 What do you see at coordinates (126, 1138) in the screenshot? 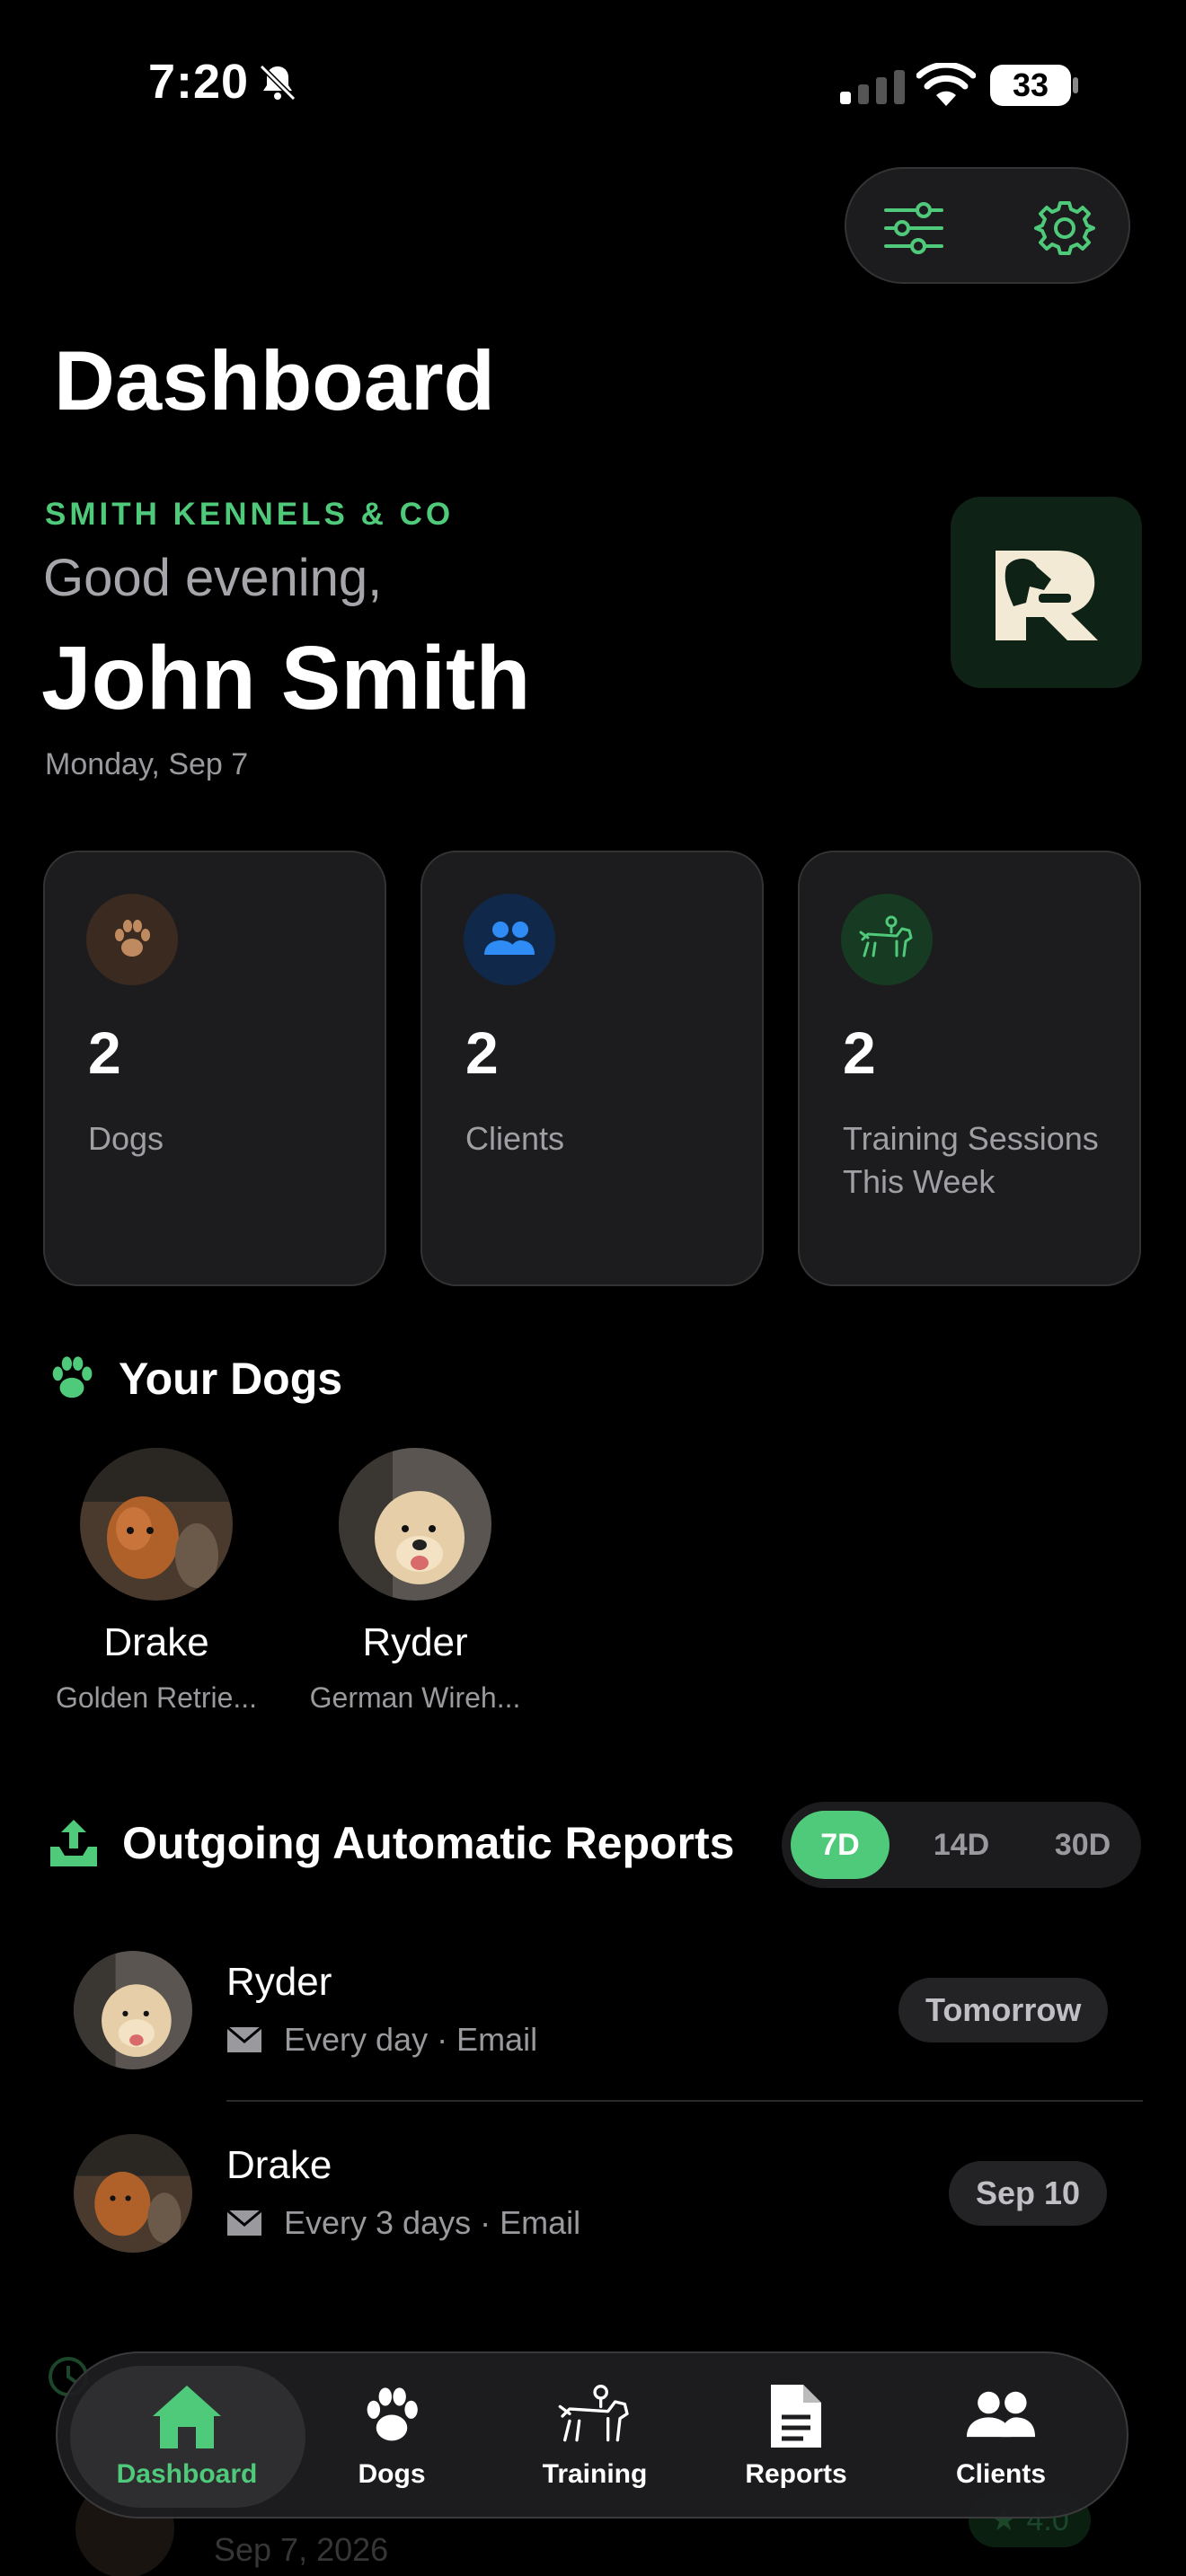
I see `stat-label: Dogs` at bounding box center [126, 1138].